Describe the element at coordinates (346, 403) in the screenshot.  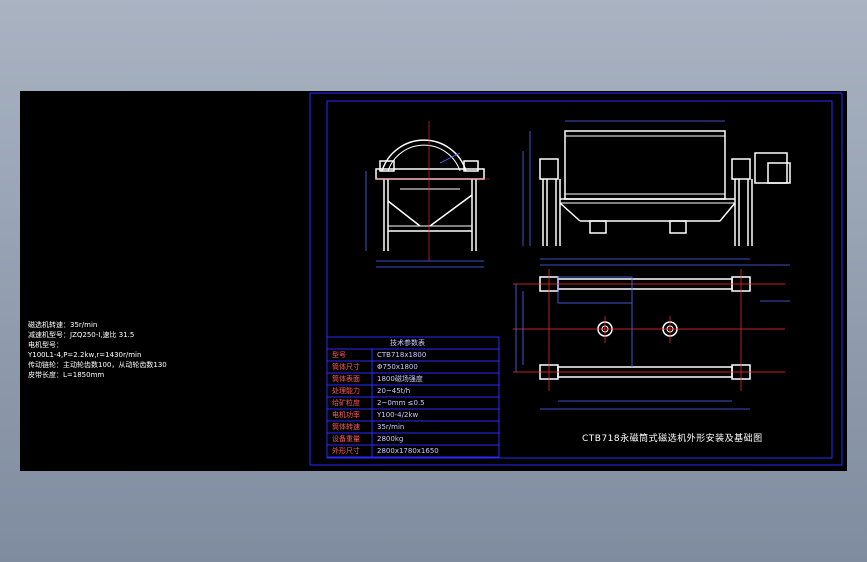
I see `spec-row-label: 给矿粒度` at that location.